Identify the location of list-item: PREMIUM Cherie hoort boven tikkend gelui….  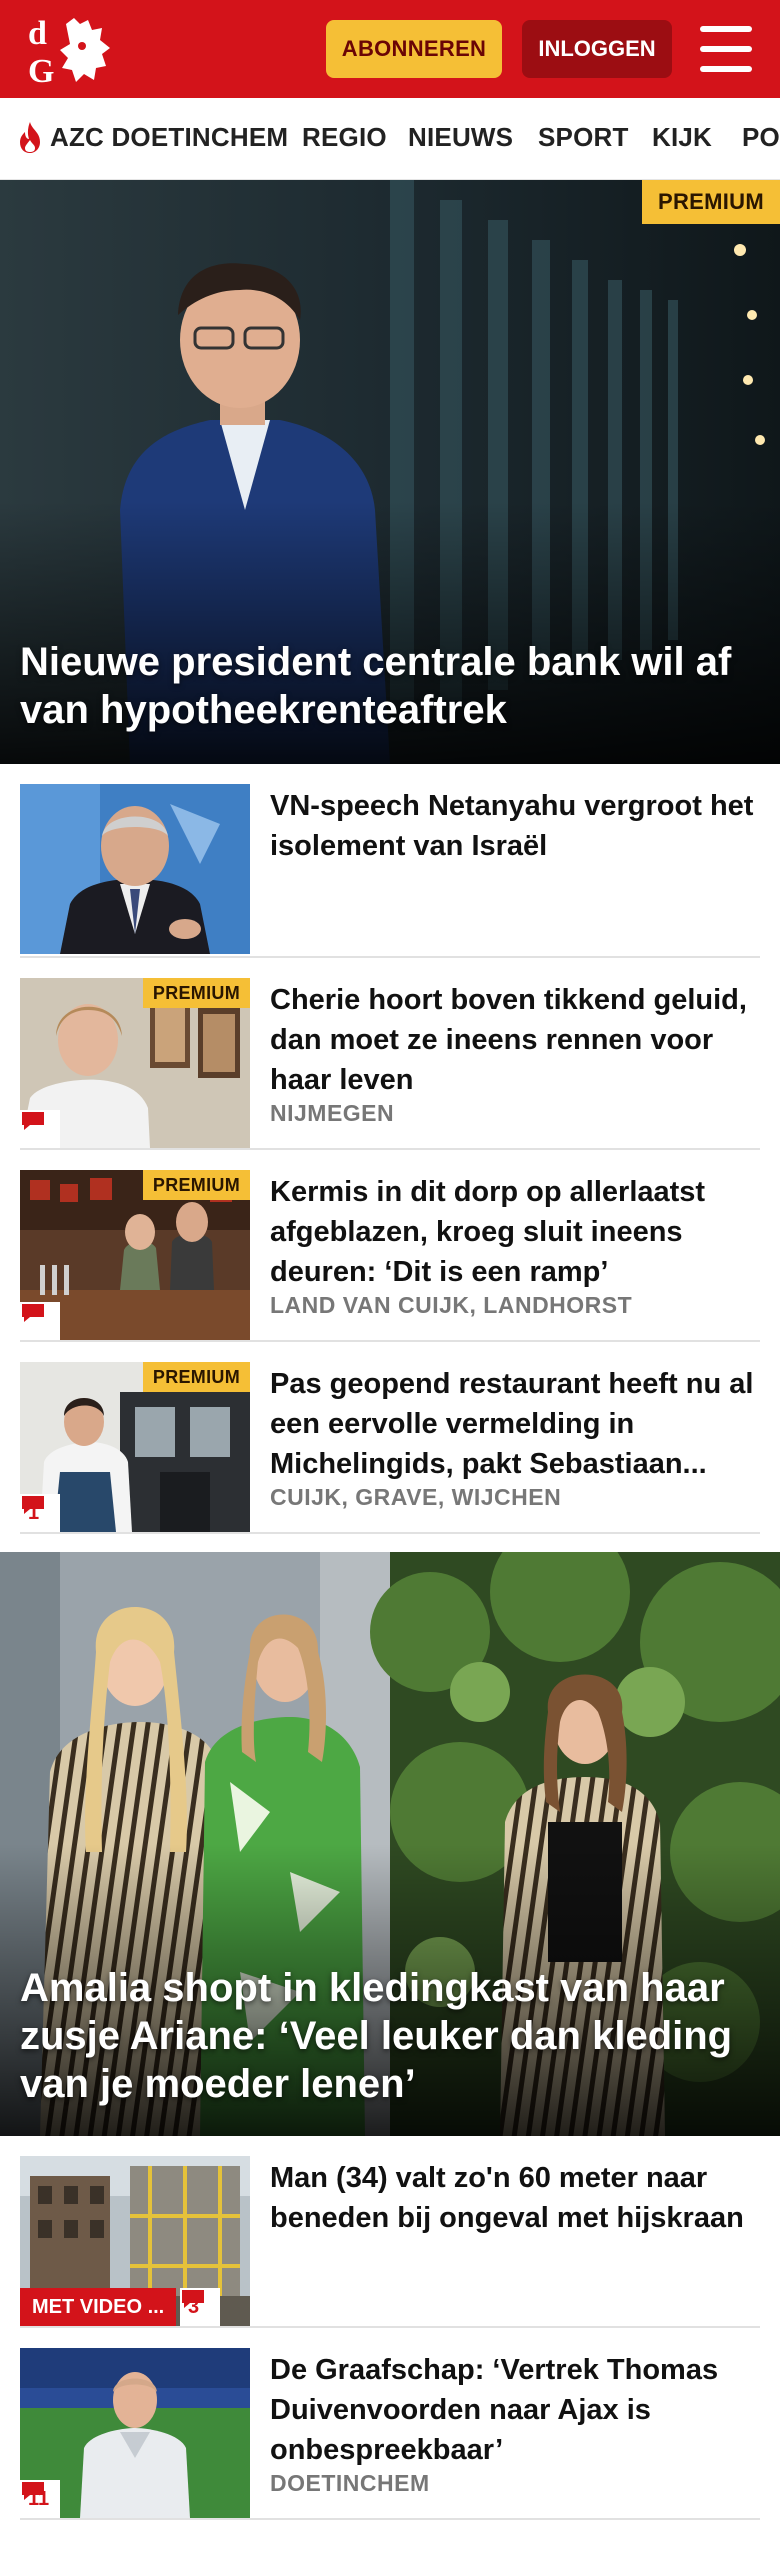
(390, 1054).